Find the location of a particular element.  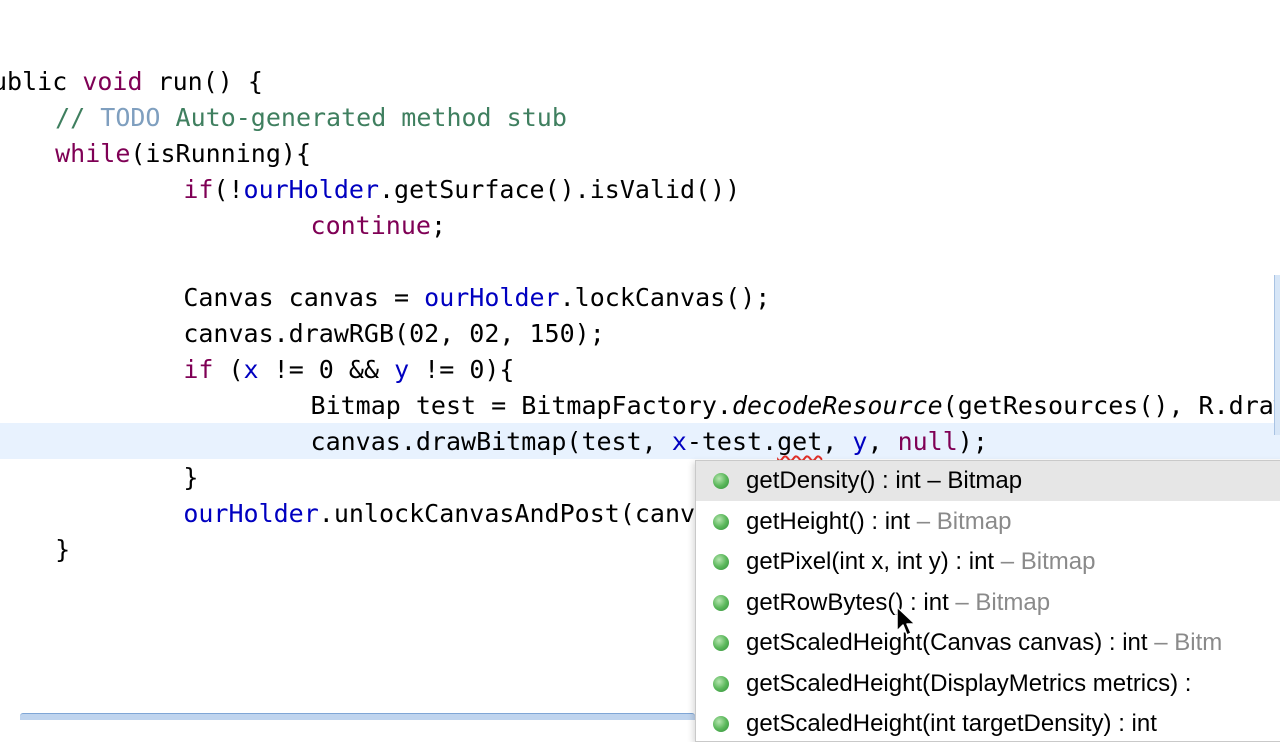

proposal-owner: – Bitm is located at coordinates (1185, 642).